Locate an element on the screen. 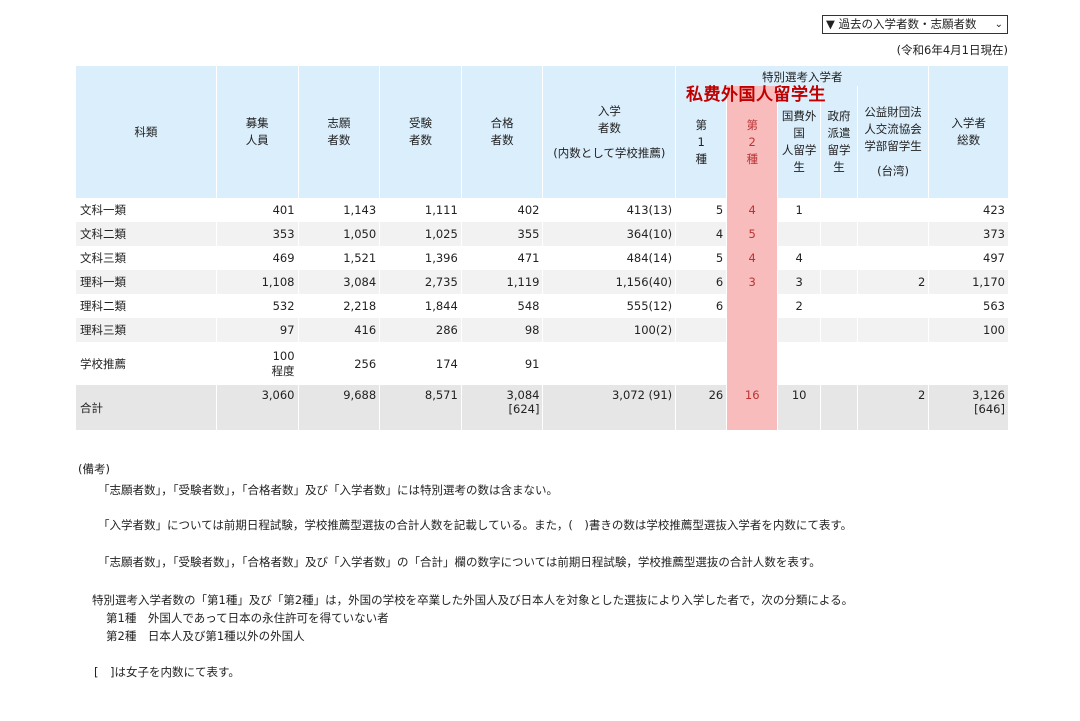 This screenshot has height=721, width=1080. header-enrolled: 入学 者数 (内数として学校推薦) is located at coordinates (609, 132).